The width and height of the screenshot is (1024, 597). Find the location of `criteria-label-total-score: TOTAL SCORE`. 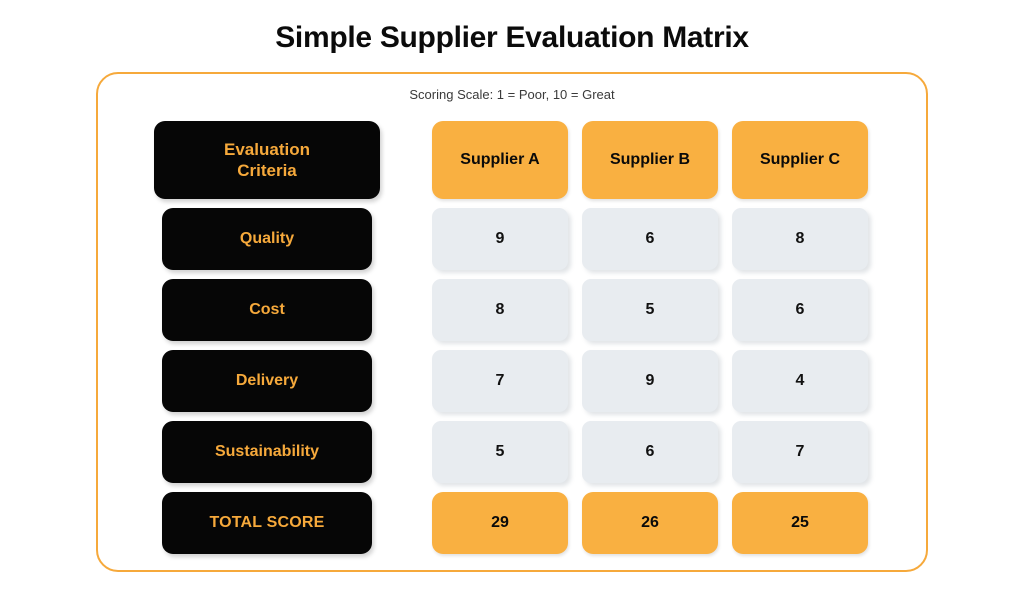

criteria-label-total-score: TOTAL SCORE is located at coordinates (267, 523).